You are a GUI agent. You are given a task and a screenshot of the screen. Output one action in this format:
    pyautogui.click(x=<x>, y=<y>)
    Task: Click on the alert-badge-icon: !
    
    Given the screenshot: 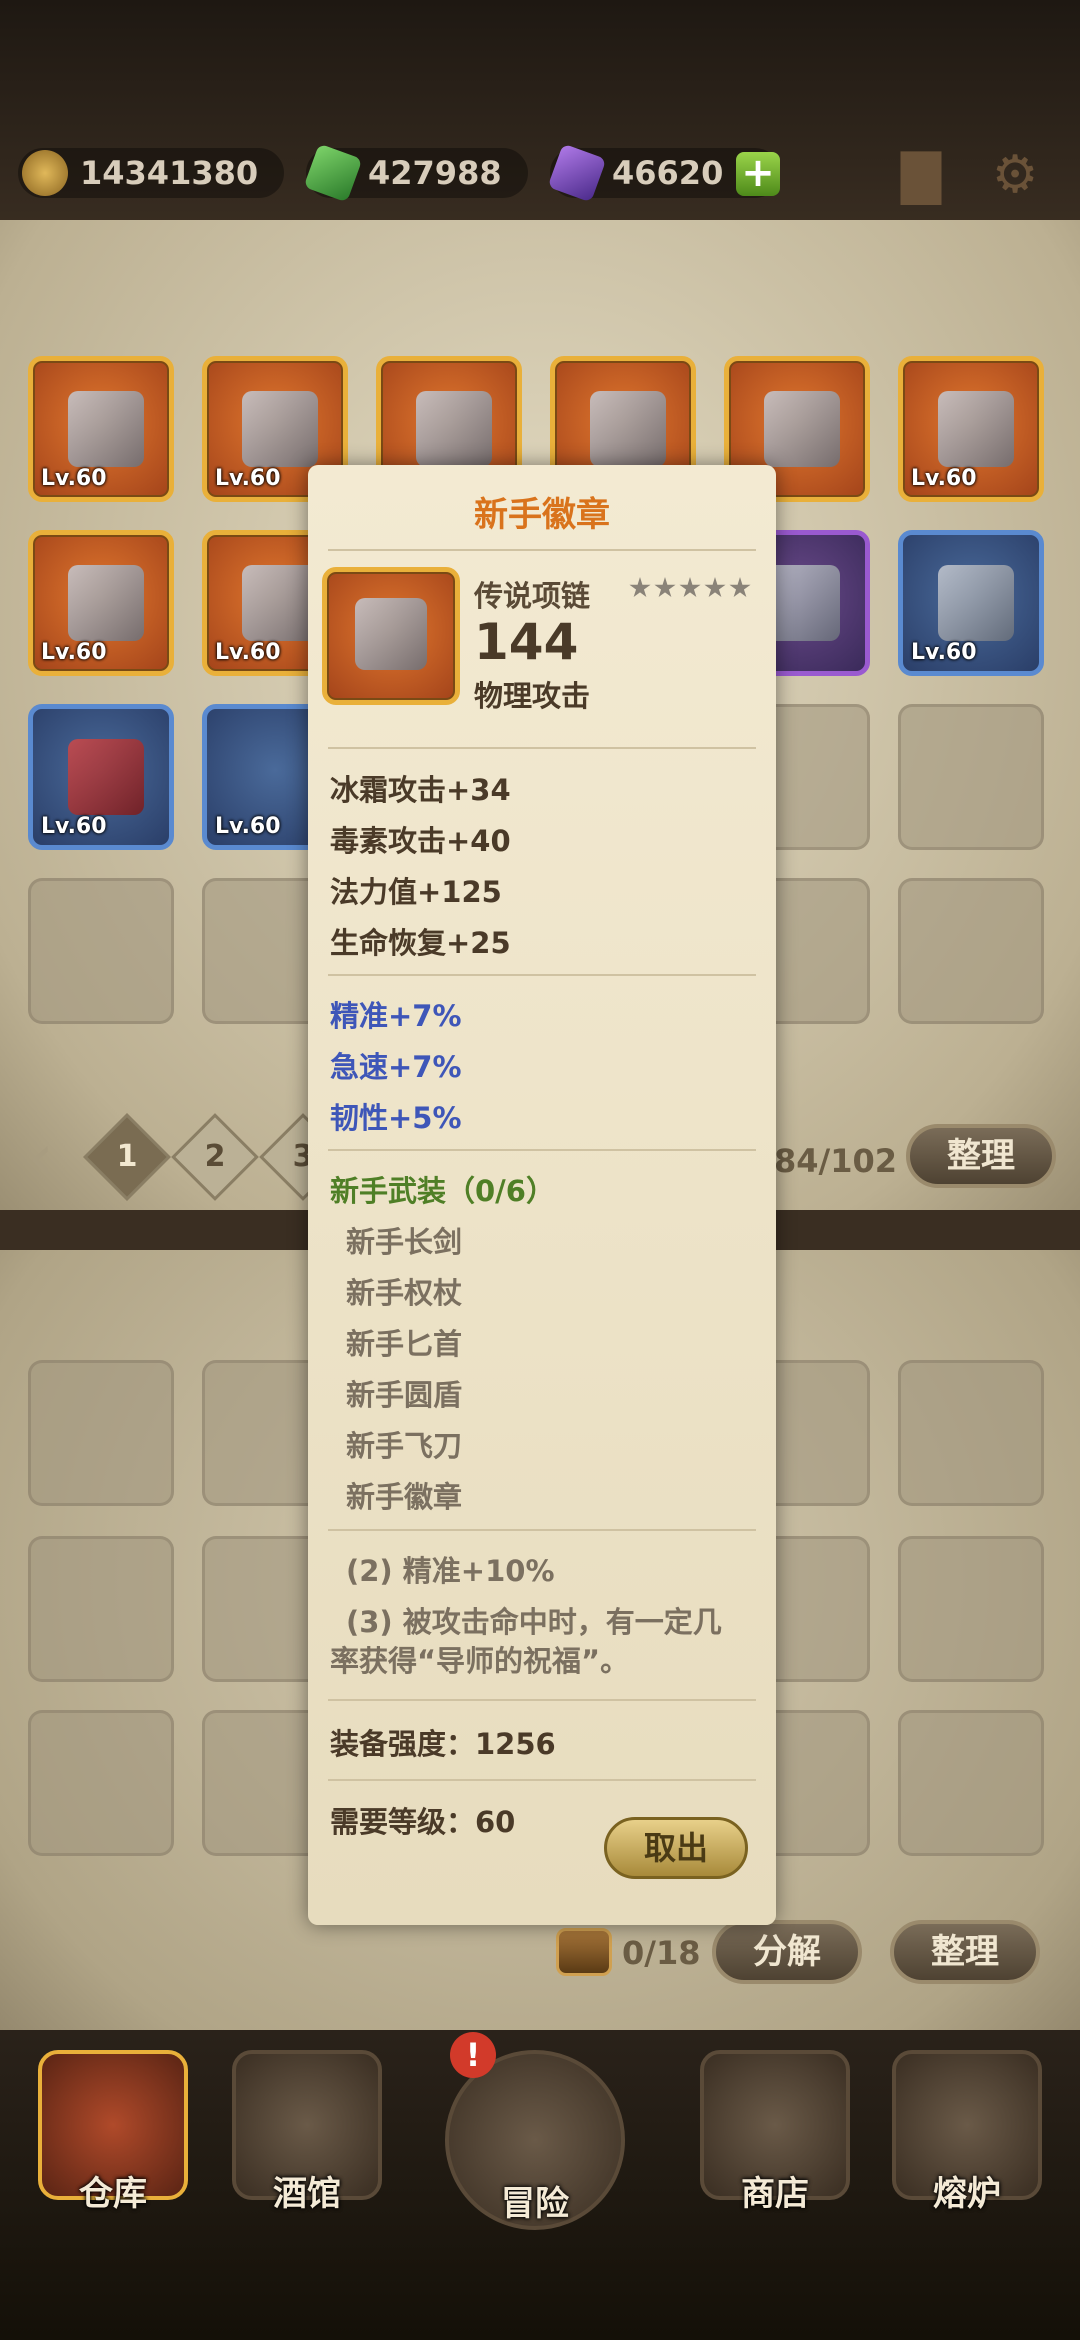 What is the action you would take?
    pyautogui.click(x=473, y=2055)
    